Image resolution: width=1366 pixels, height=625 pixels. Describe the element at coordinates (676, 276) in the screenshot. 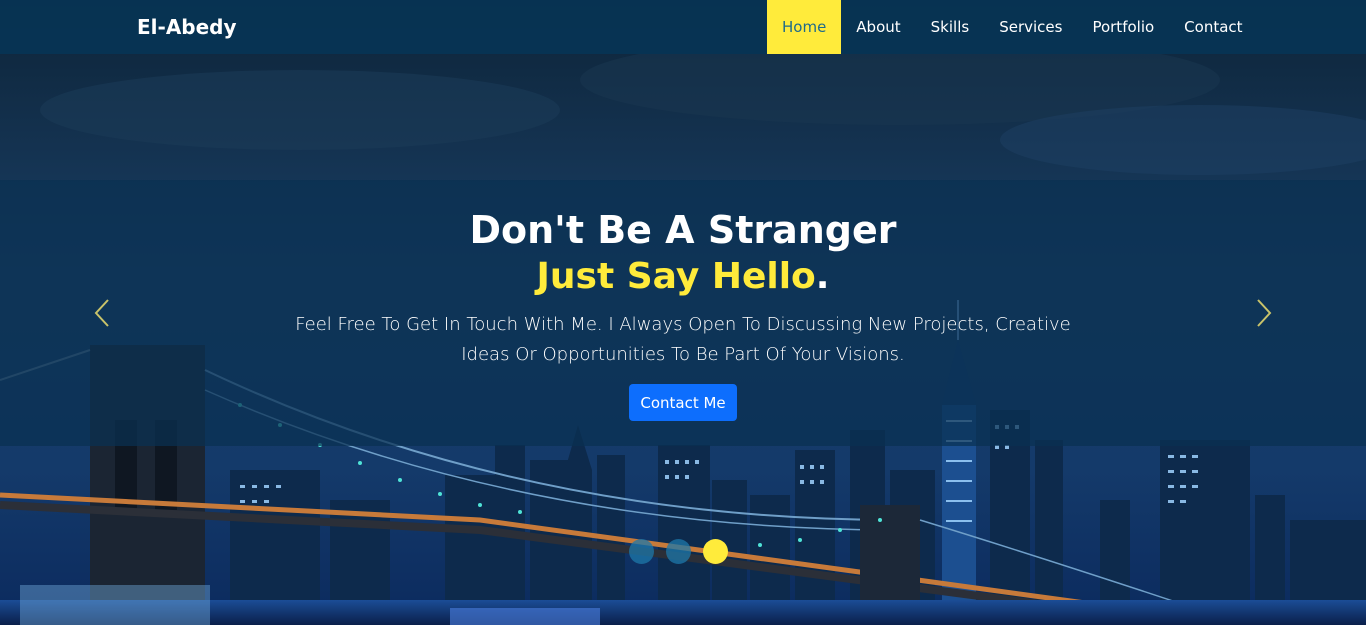

I see `hero-subheadline-highlight: Just Say Hello` at that location.